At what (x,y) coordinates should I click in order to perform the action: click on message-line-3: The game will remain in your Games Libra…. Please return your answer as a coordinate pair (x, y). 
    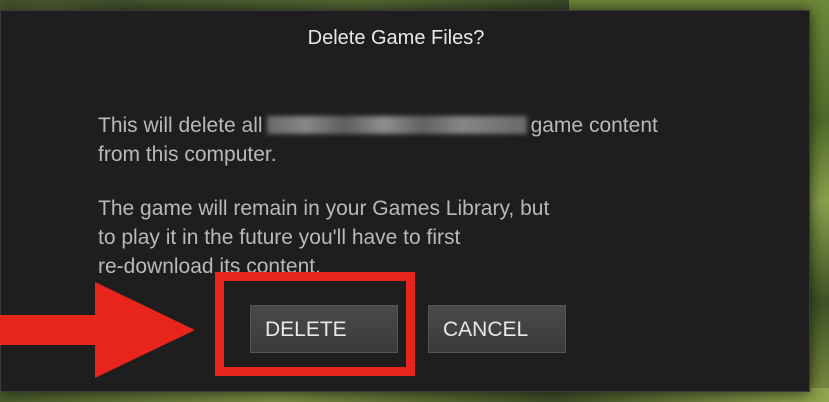
    Looking at the image, I should click on (324, 208).